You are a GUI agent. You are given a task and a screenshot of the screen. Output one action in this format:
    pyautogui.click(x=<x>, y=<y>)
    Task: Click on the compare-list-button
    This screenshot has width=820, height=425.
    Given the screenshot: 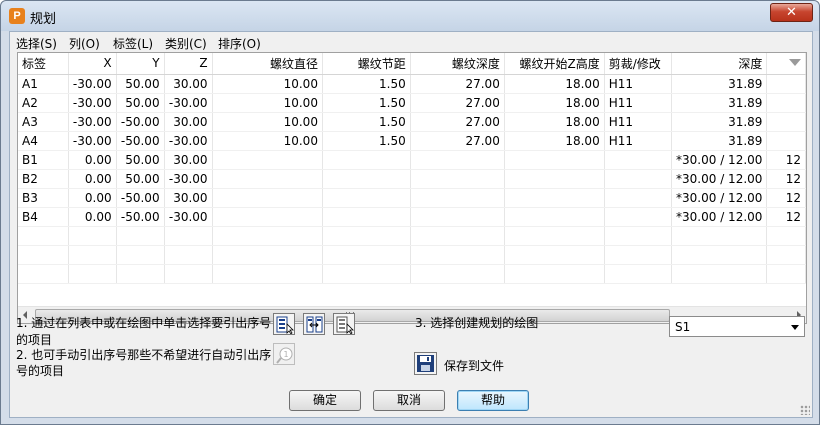 What is the action you would take?
    pyautogui.click(x=314, y=324)
    